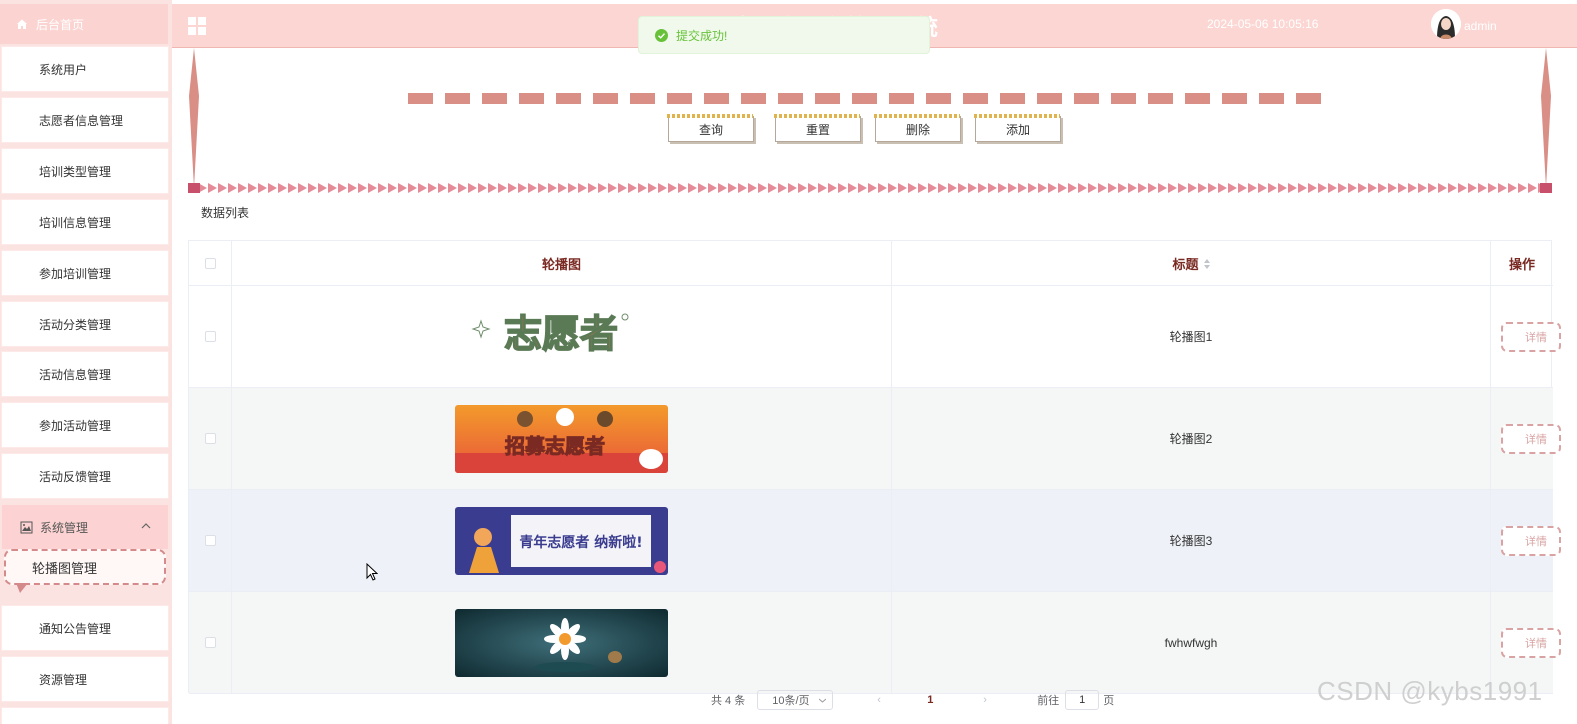 The width and height of the screenshot is (1577, 724). Describe the element at coordinates (864, 98) in the screenshot. I see `search-fields-placeholder` at that location.